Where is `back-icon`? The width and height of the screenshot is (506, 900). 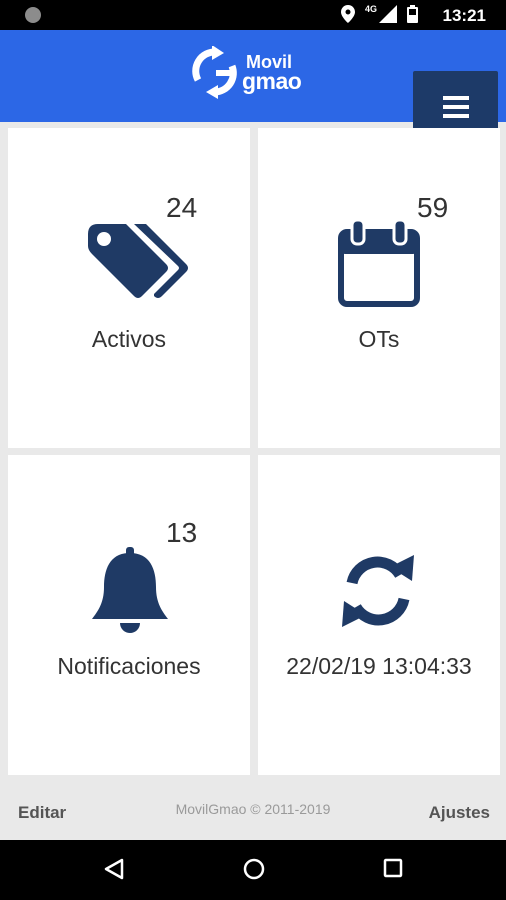
back-icon is located at coordinates (114, 869).